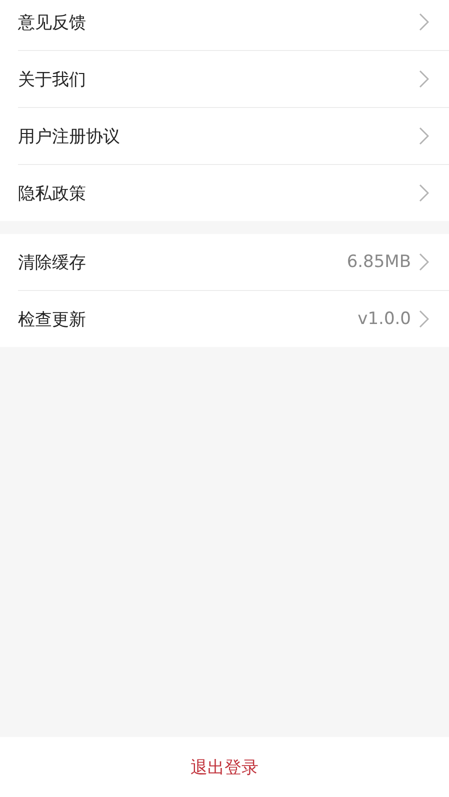 The width and height of the screenshot is (449, 797). I want to click on menu-item: 隐私政策, so click(218, 193).